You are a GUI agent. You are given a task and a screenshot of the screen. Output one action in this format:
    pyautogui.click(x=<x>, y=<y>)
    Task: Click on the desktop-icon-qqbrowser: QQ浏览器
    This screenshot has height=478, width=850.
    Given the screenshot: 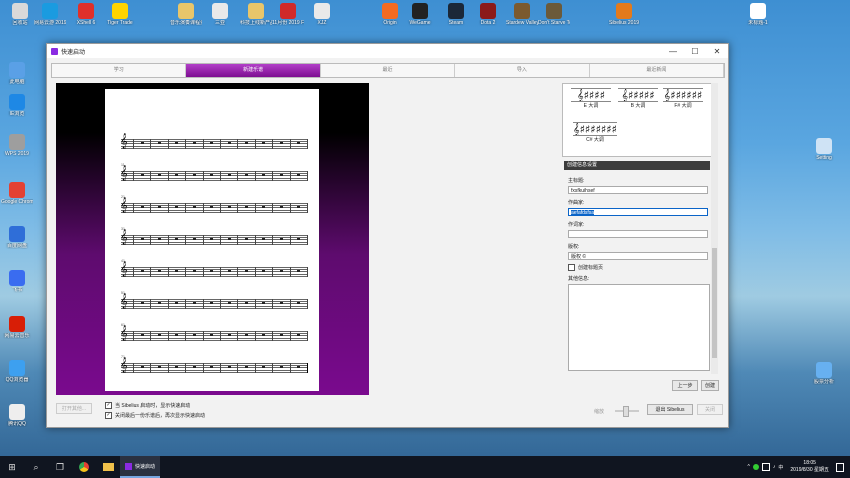 What is the action you would take?
    pyautogui.click(x=17, y=371)
    